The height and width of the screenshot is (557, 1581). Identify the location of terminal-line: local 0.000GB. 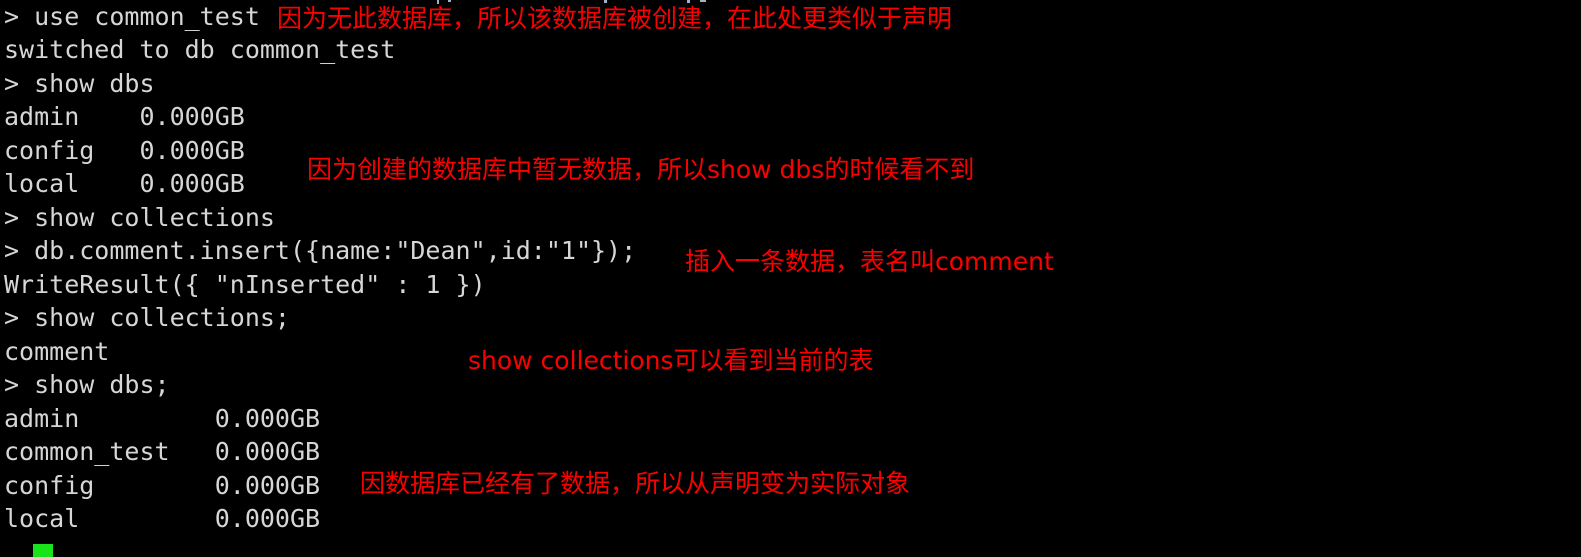
(162, 518).